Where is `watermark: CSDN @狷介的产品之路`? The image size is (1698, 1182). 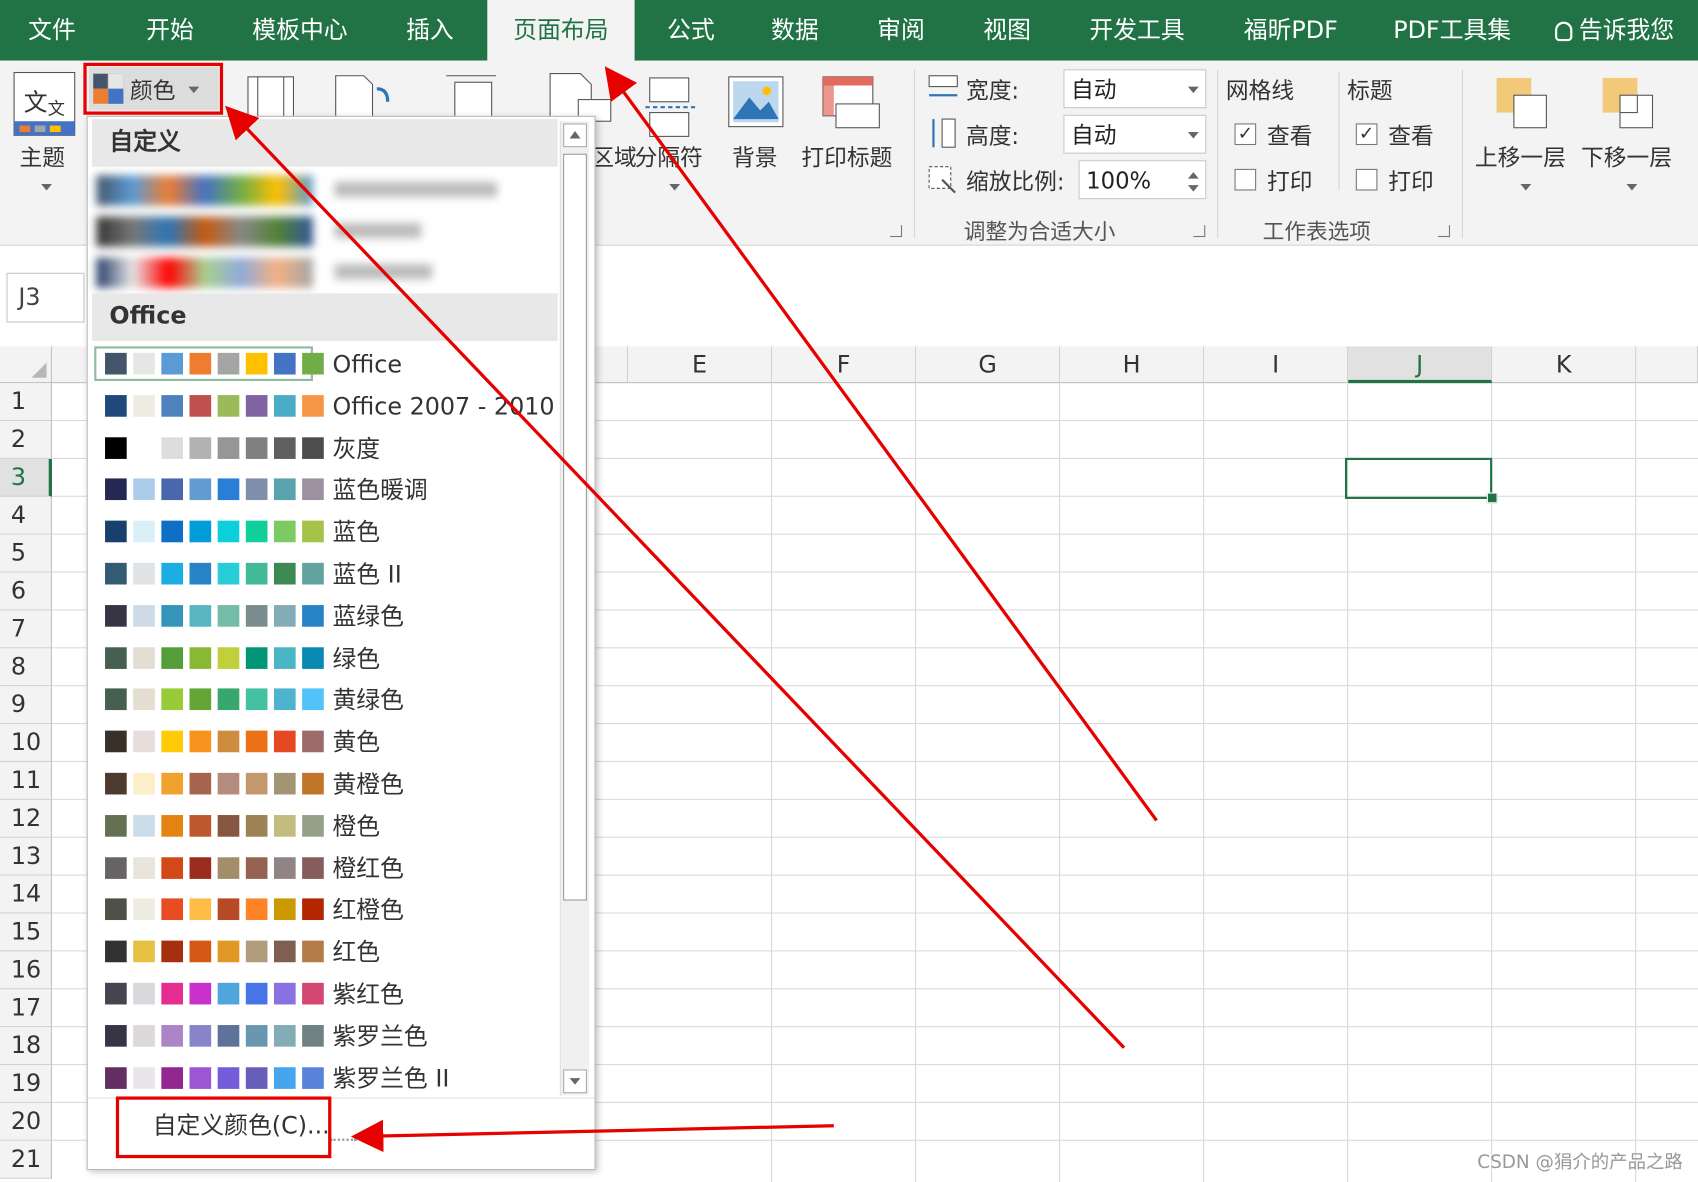 watermark: CSDN @狷介的产品之路 is located at coordinates (1580, 1162).